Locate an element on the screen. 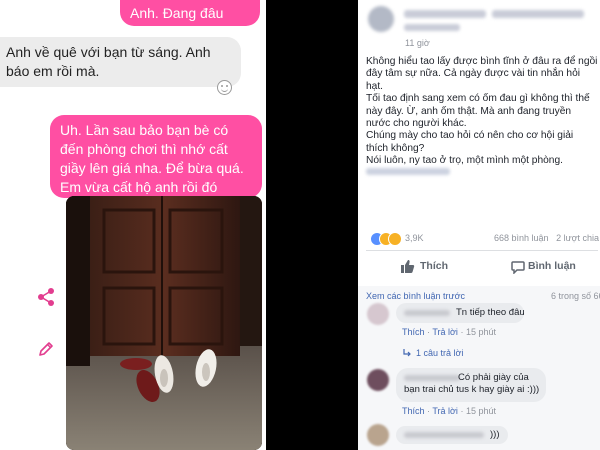  blurred-avatar is located at coordinates (381, 19).